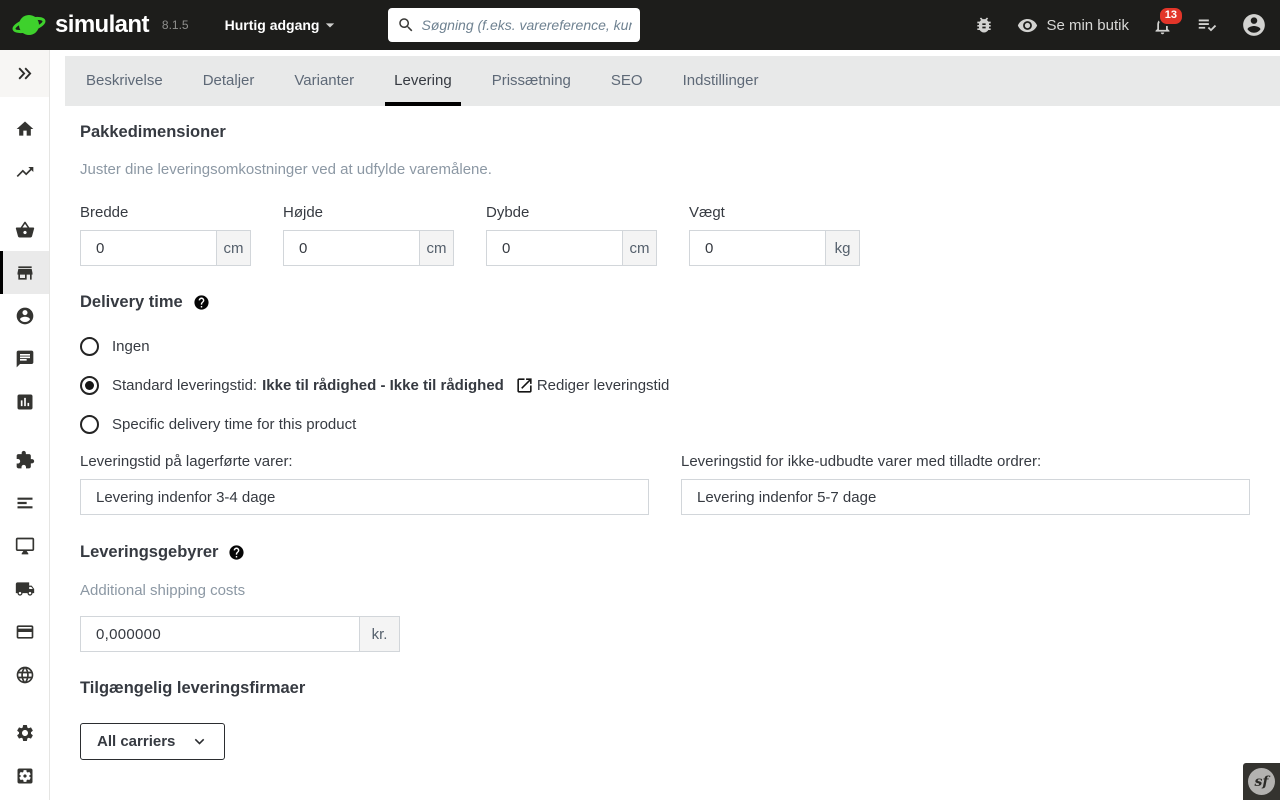 This screenshot has width=1280, height=800. I want to click on height-label: Højde, so click(303, 212).